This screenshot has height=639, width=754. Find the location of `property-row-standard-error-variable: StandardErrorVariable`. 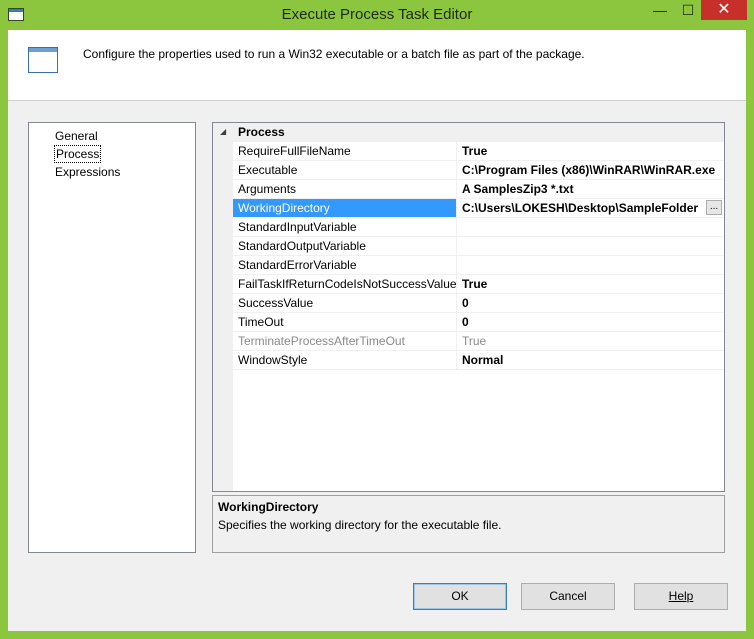

property-row-standard-error-variable: StandardErrorVariable is located at coordinates (478, 265).